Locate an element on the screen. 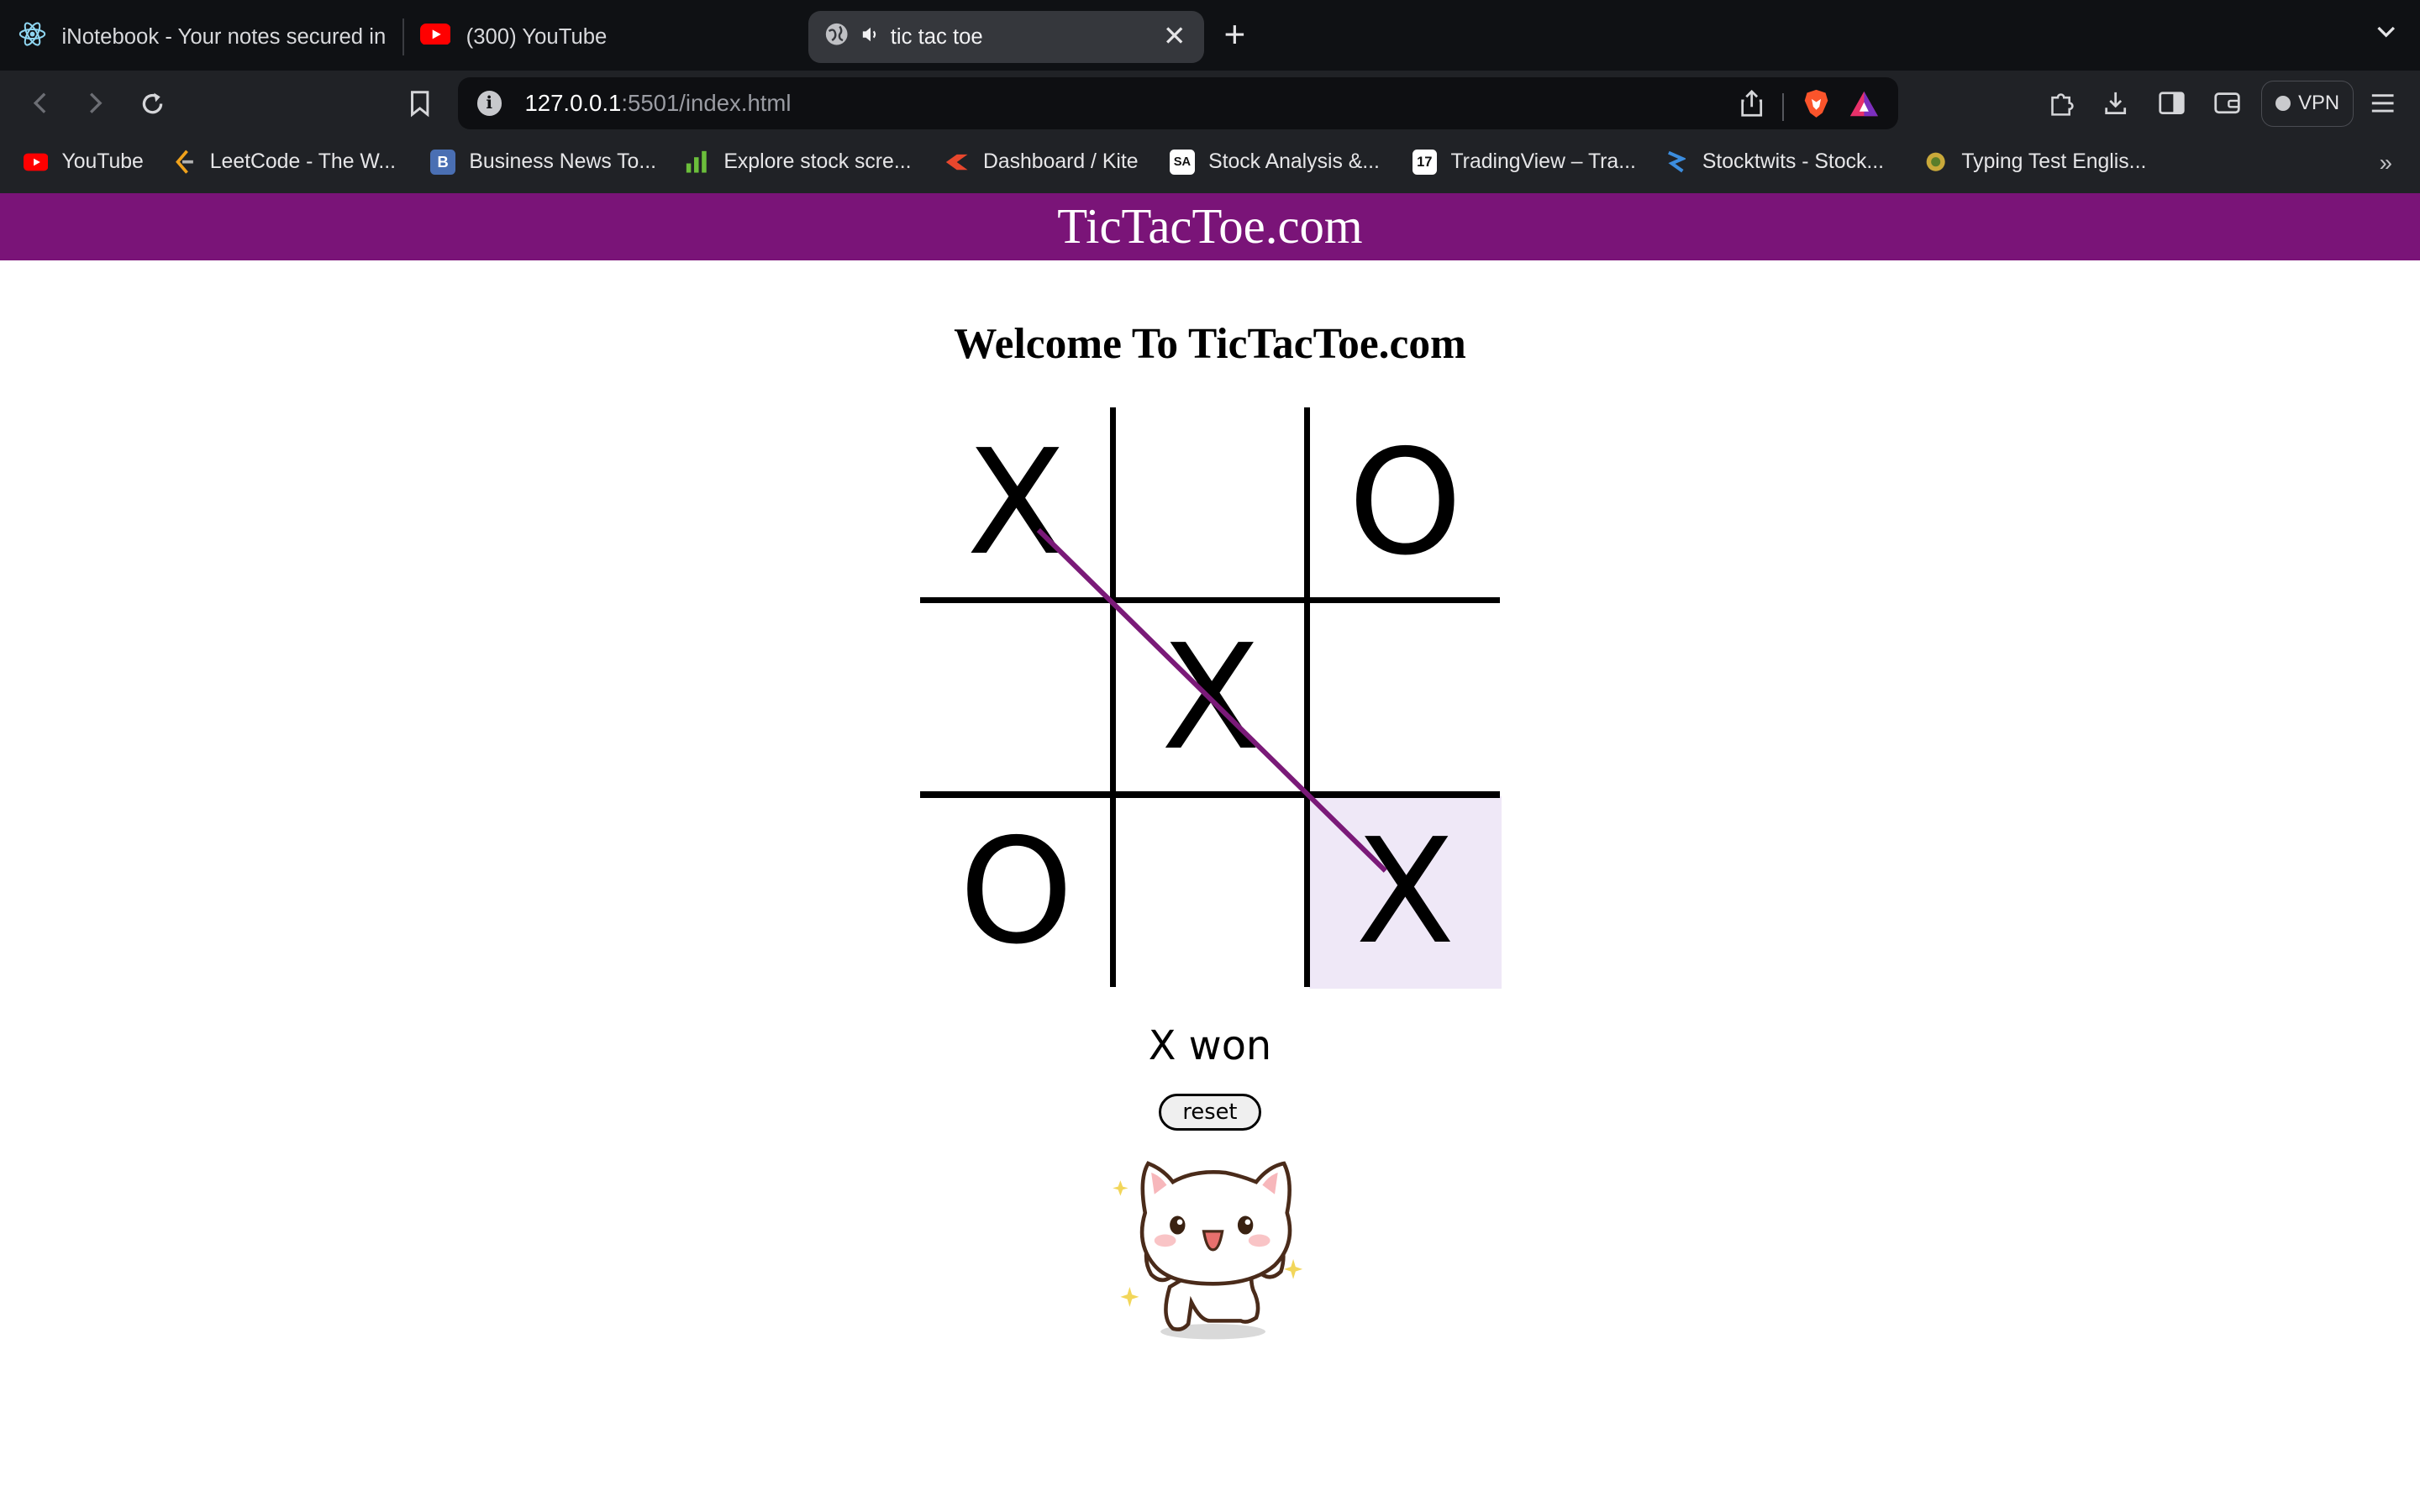 Image resolution: width=2420 pixels, height=1512 pixels. extensions-puzzle-icon is located at coordinates (2062, 103).